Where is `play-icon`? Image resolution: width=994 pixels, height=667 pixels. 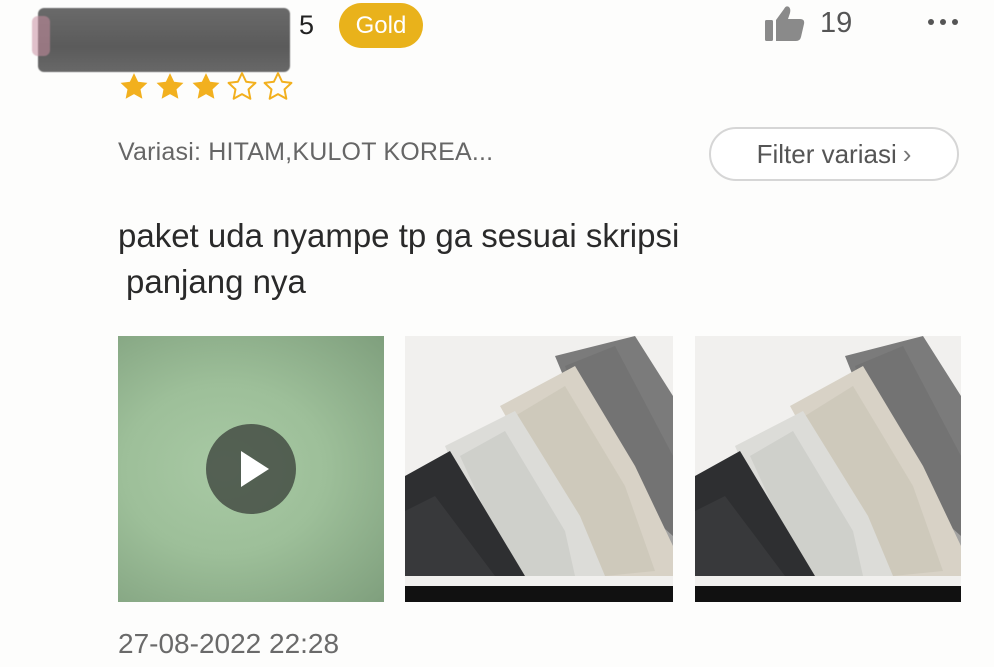
play-icon is located at coordinates (255, 469).